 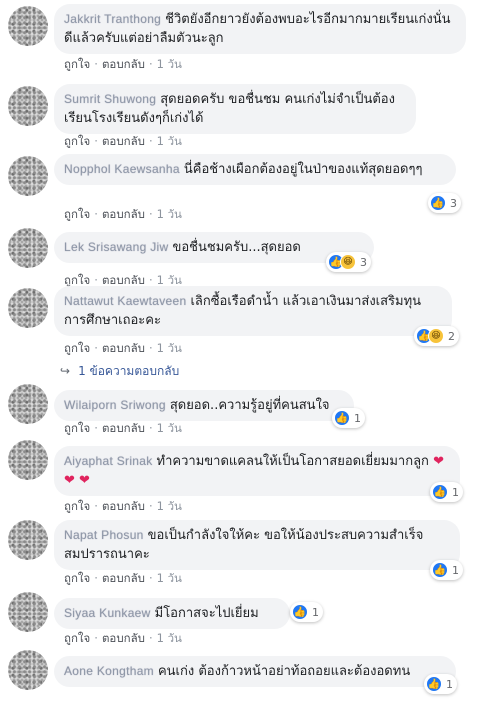 What do you see at coordinates (65, 371) in the screenshot?
I see `reply-arrow-icon: ↪` at bounding box center [65, 371].